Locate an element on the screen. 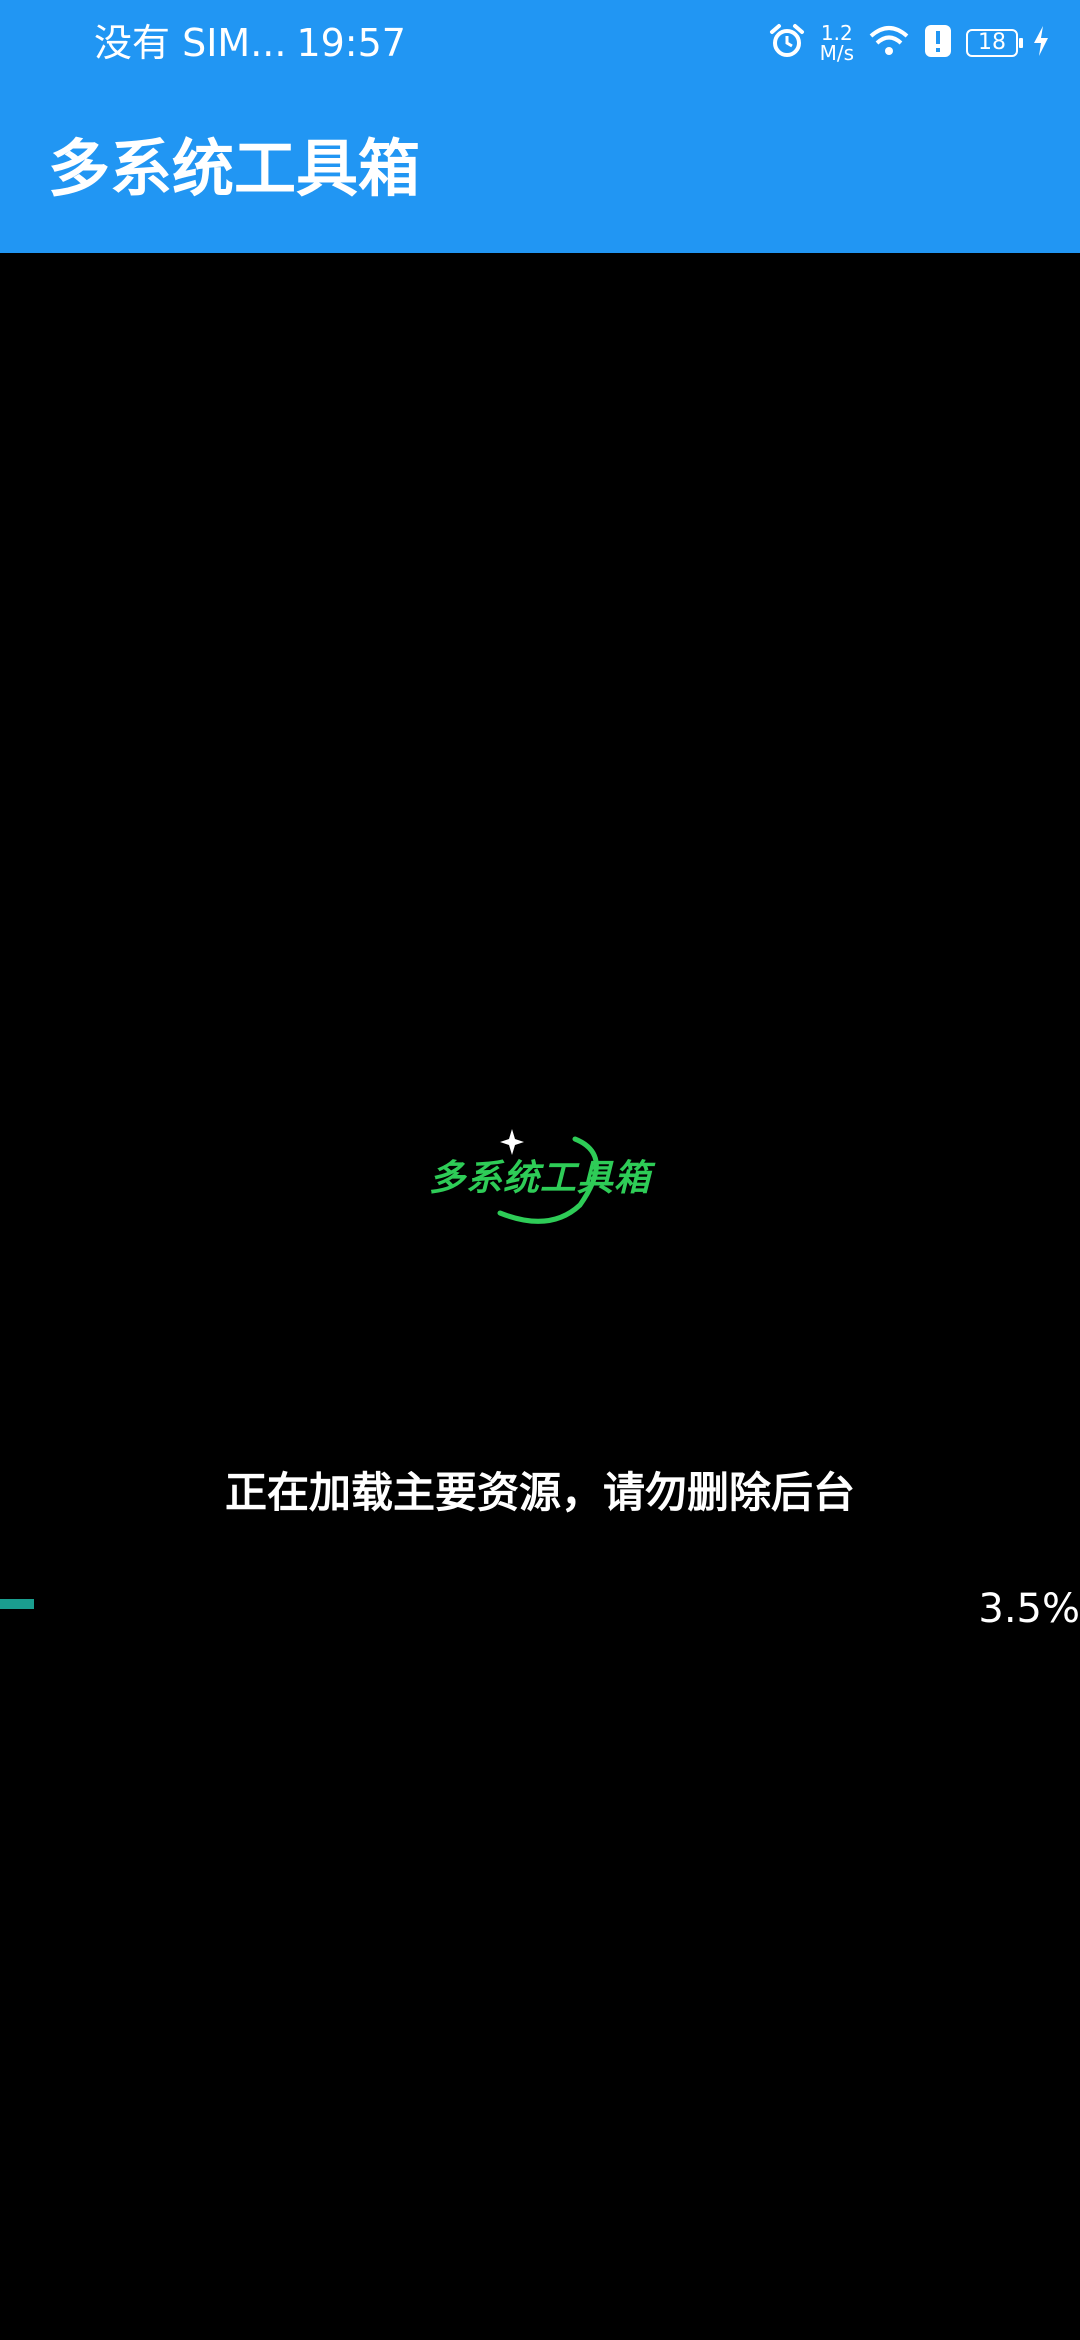 This screenshot has width=1080, height=2340. status-right: 1.2 M/s 18 is located at coordinates (909, 43).